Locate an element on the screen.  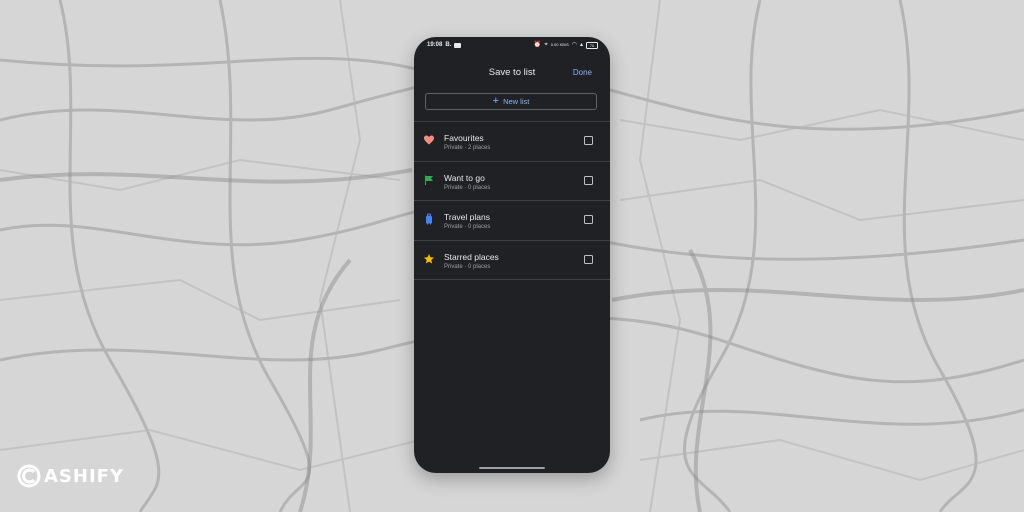
list-item-title: Starred places is located at coordinates (471, 256).